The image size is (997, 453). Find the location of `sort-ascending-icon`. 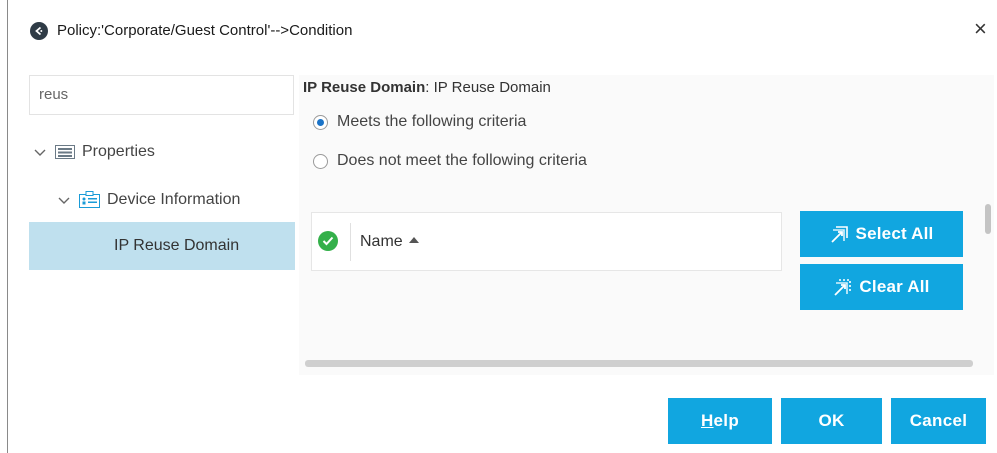

sort-ascending-icon is located at coordinates (413, 239).